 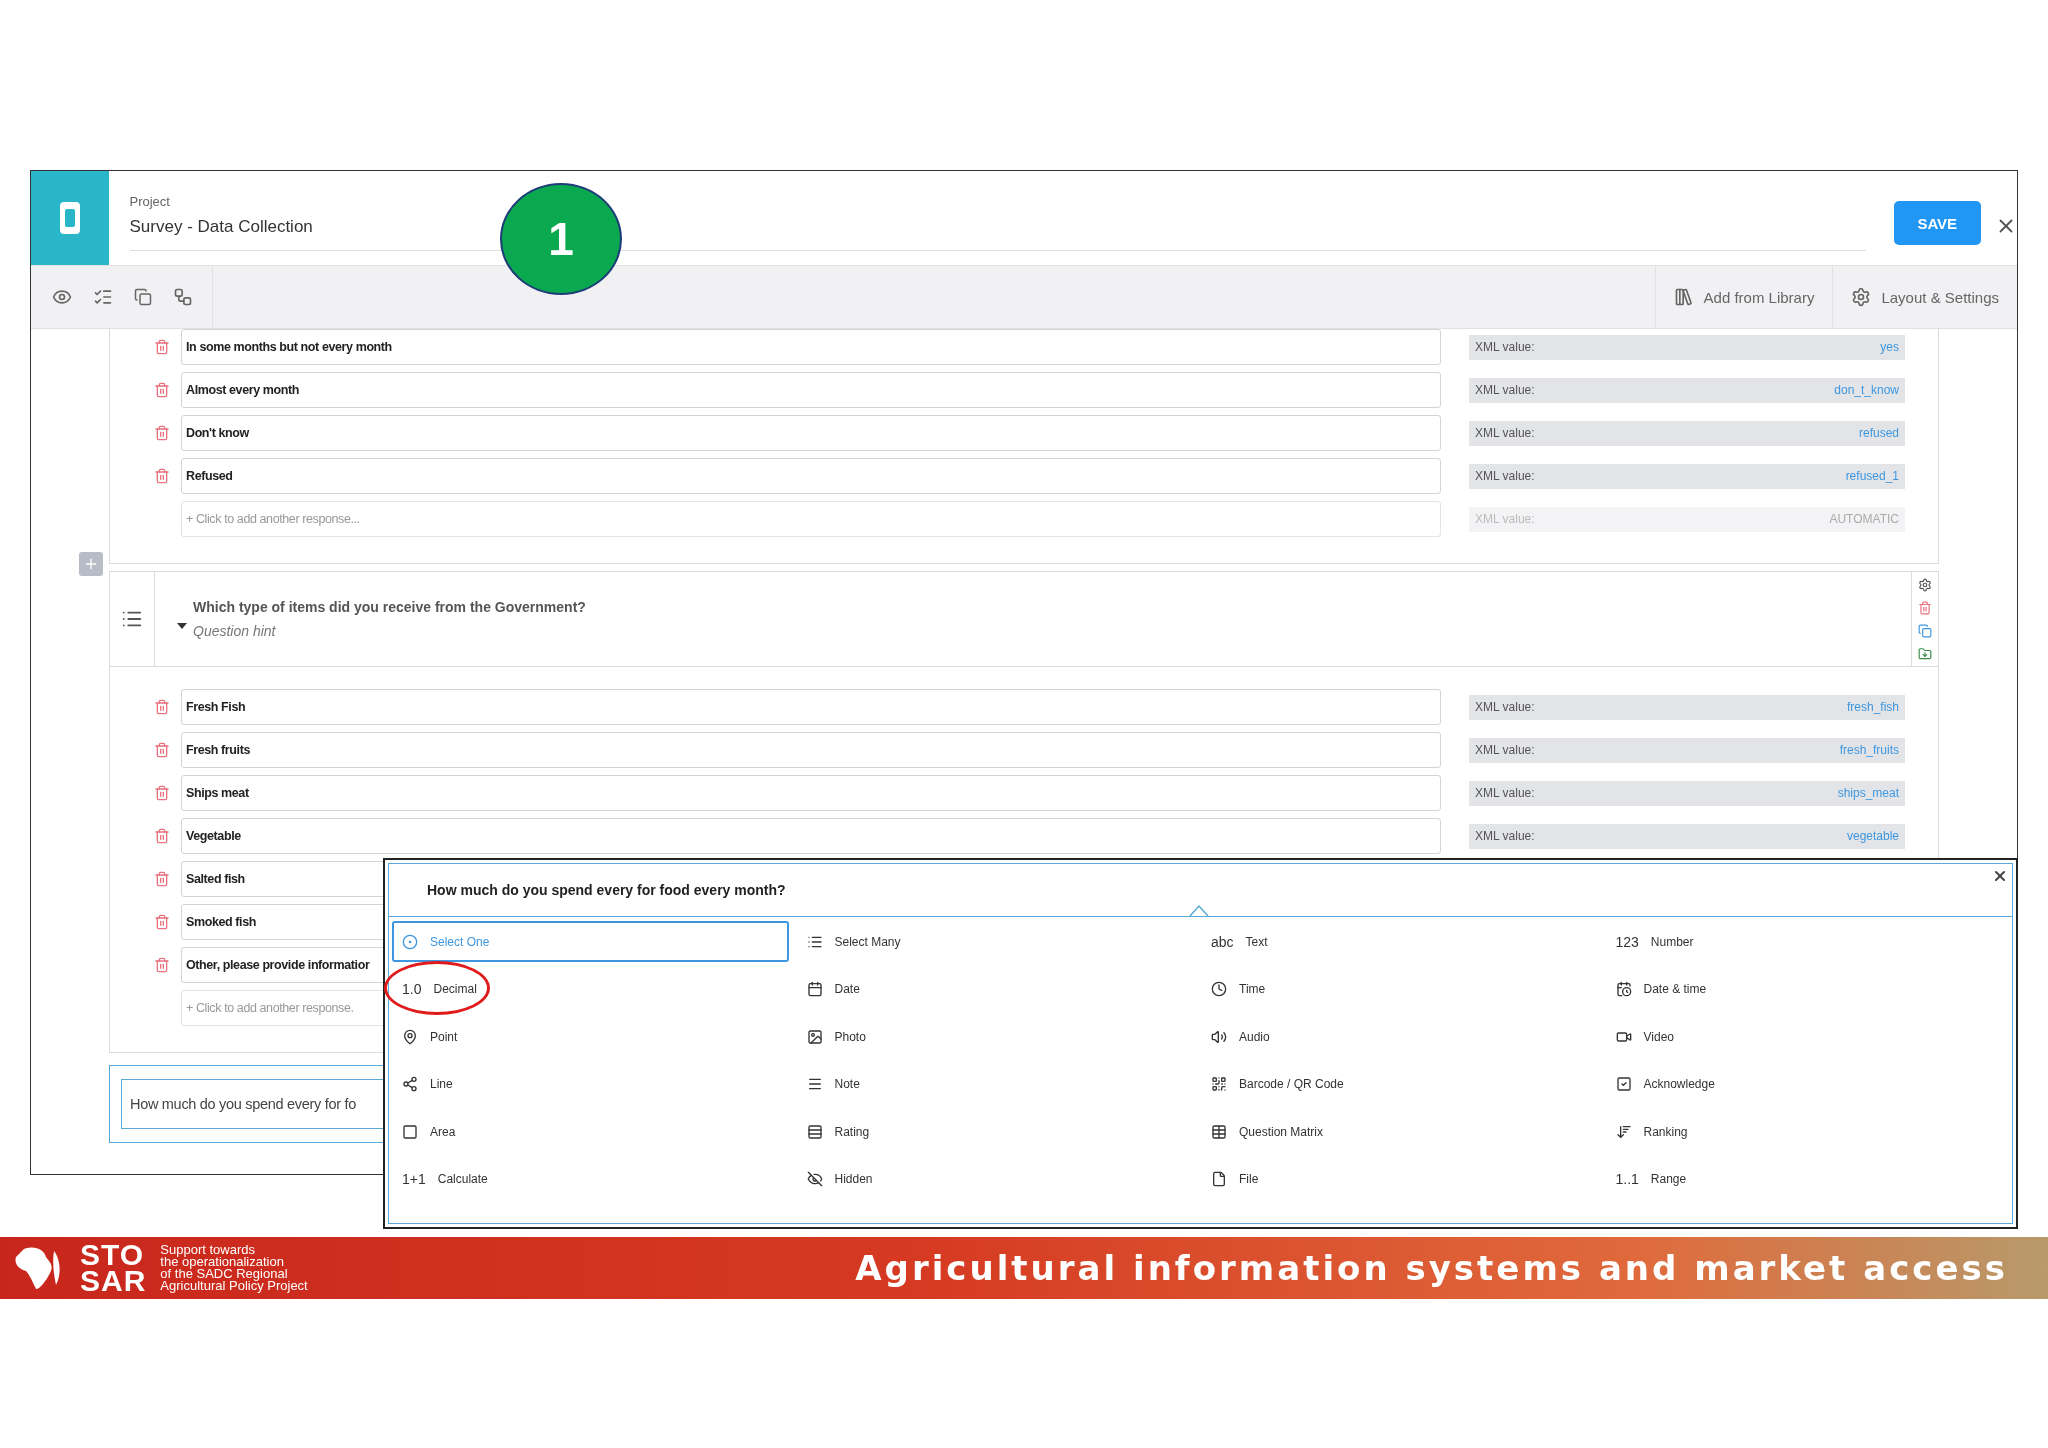 I want to click on choice-field: Refused, so click(x=811, y=476).